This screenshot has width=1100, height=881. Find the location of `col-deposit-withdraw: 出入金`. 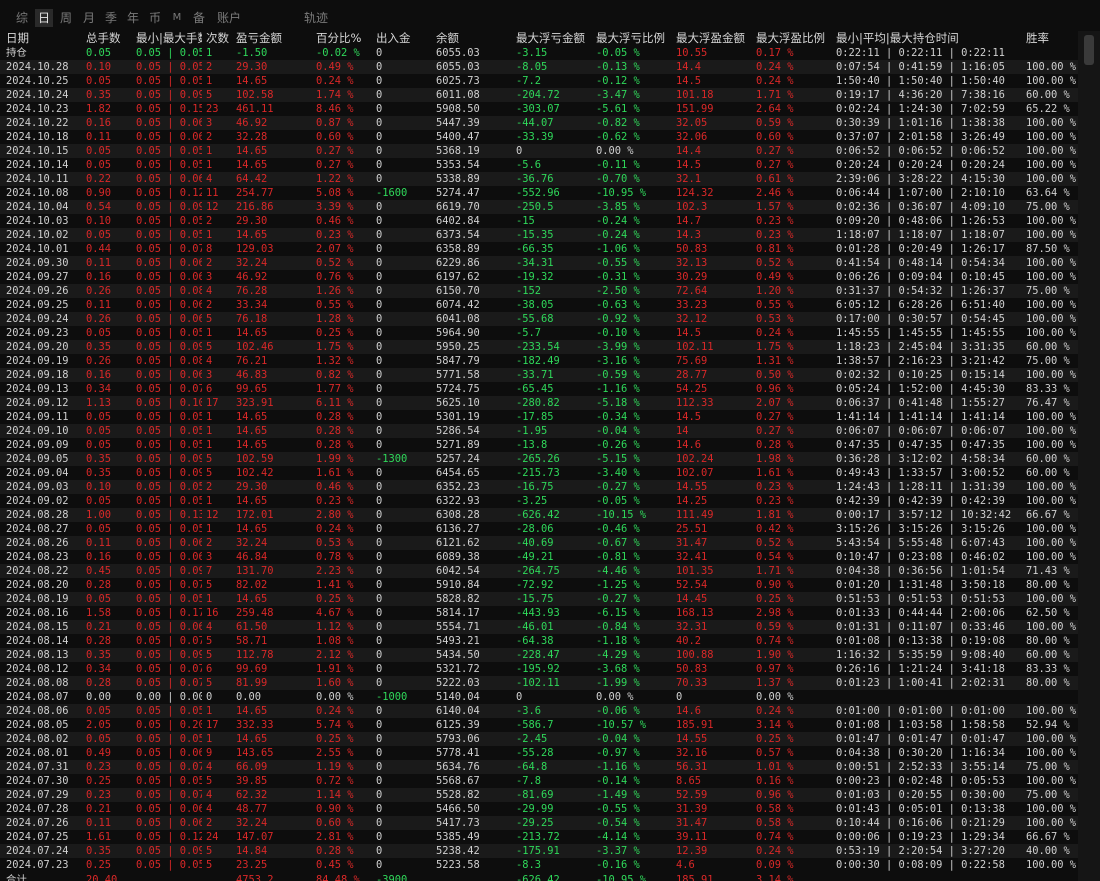

col-deposit-withdraw: 出入金 is located at coordinates (405, 38).